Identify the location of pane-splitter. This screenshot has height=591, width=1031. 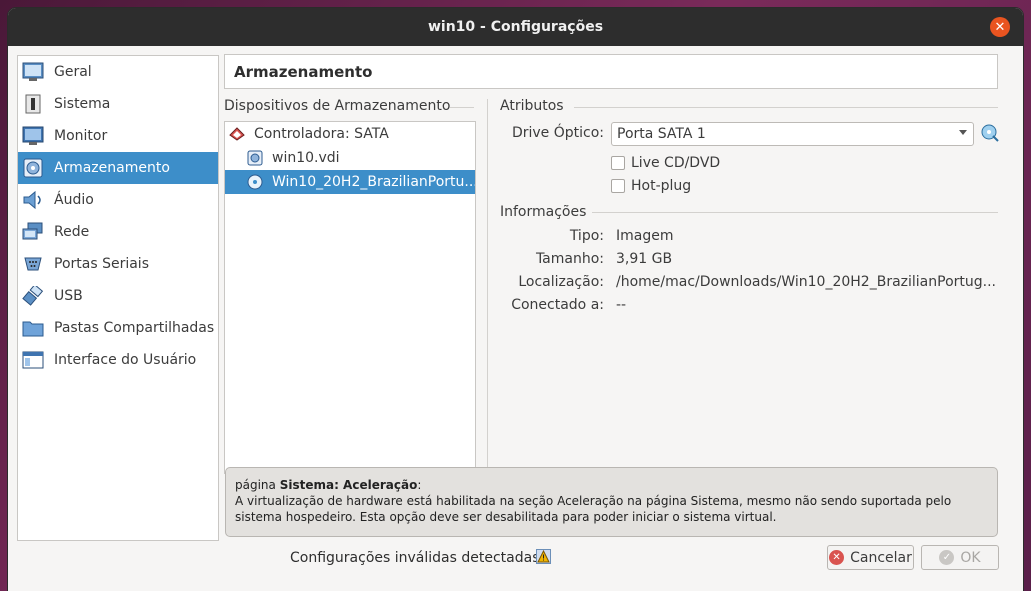
(487, 286).